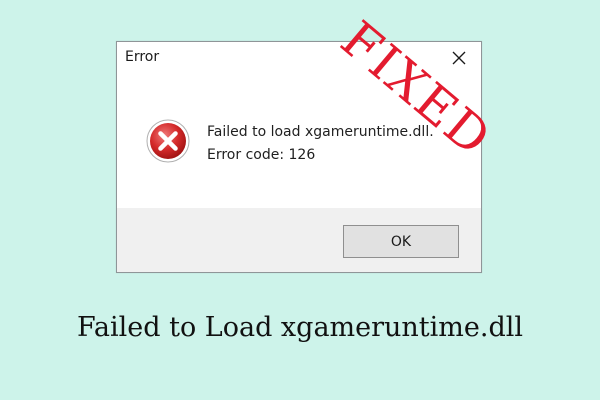 The width and height of the screenshot is (600, 400). Describe the element at coordinates (168, 141) in the screenshot. I see `error-icon` at that location.